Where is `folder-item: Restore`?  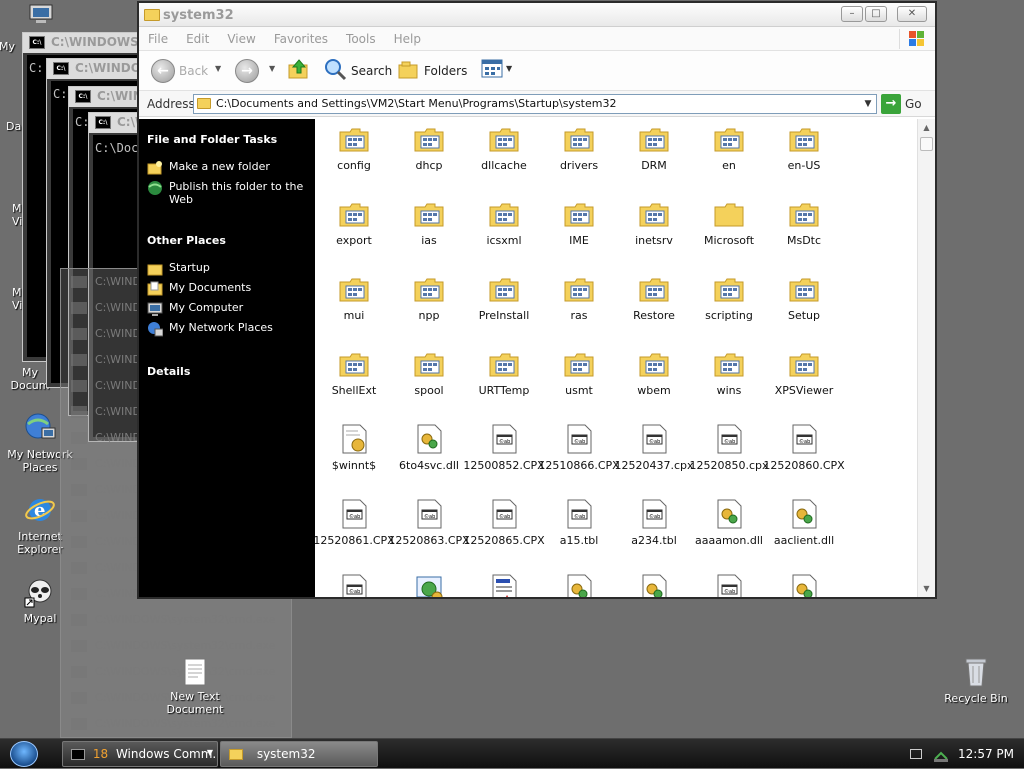
folder-item: Restore is located at coordinates (654, 306).